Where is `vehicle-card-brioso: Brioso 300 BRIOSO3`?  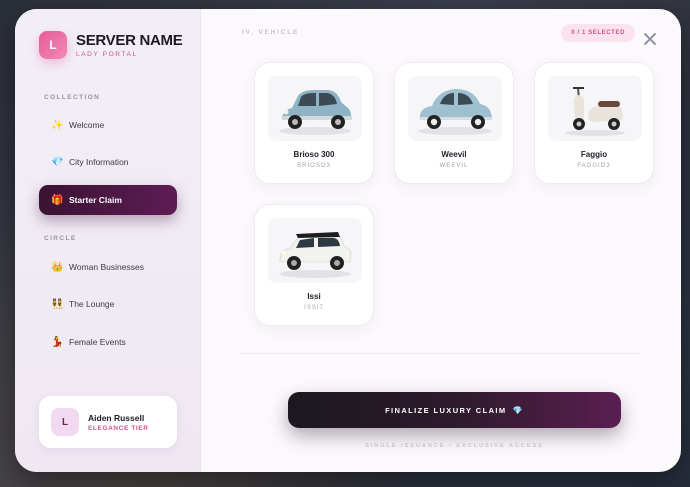
vehicle-card-brioso: Brioso 300 BRIOSO3 is located at coordinates (314, 123).